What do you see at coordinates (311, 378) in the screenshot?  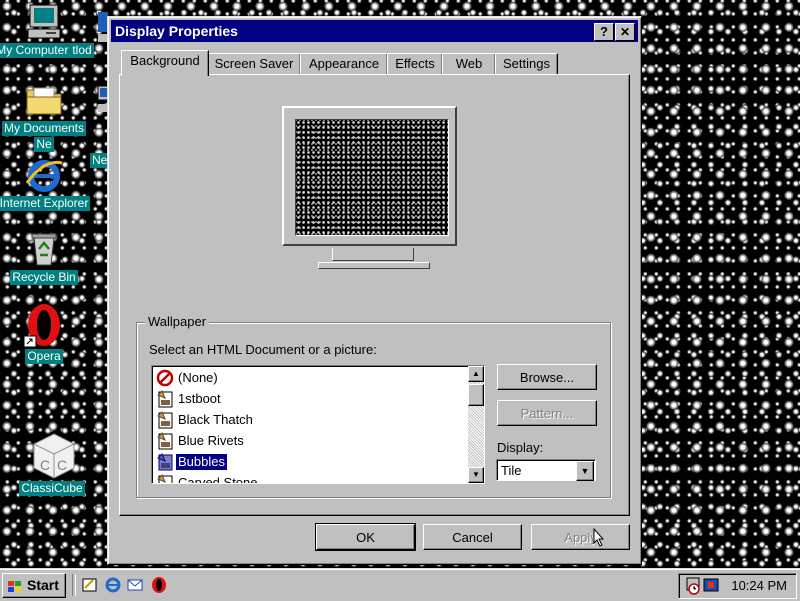 I see `list-item: (None)` at bounding box center [311, 378].